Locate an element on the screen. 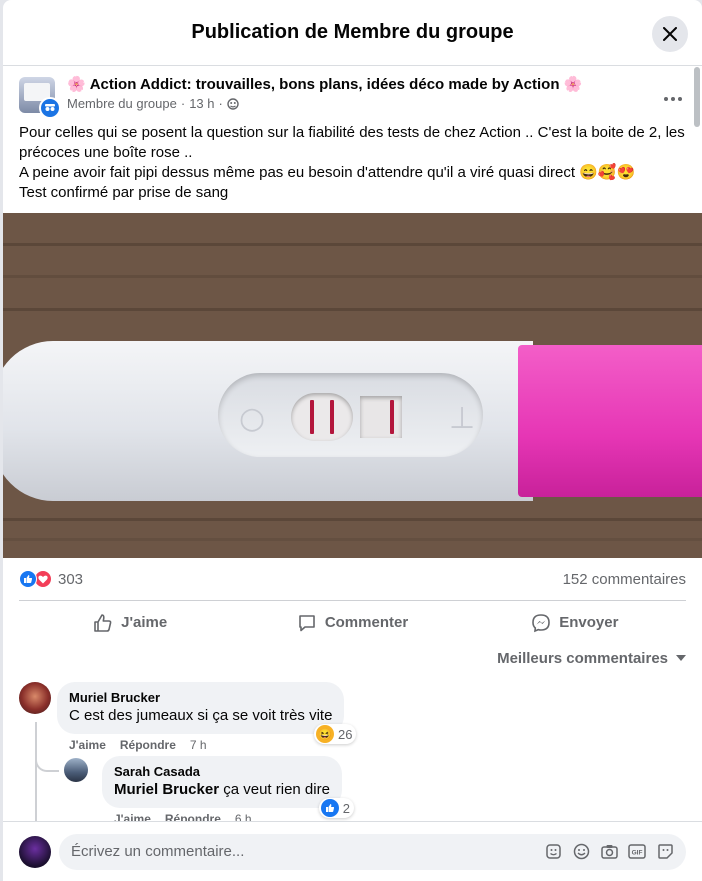  comment-time: 7 h is located at coordinates (198, 745).